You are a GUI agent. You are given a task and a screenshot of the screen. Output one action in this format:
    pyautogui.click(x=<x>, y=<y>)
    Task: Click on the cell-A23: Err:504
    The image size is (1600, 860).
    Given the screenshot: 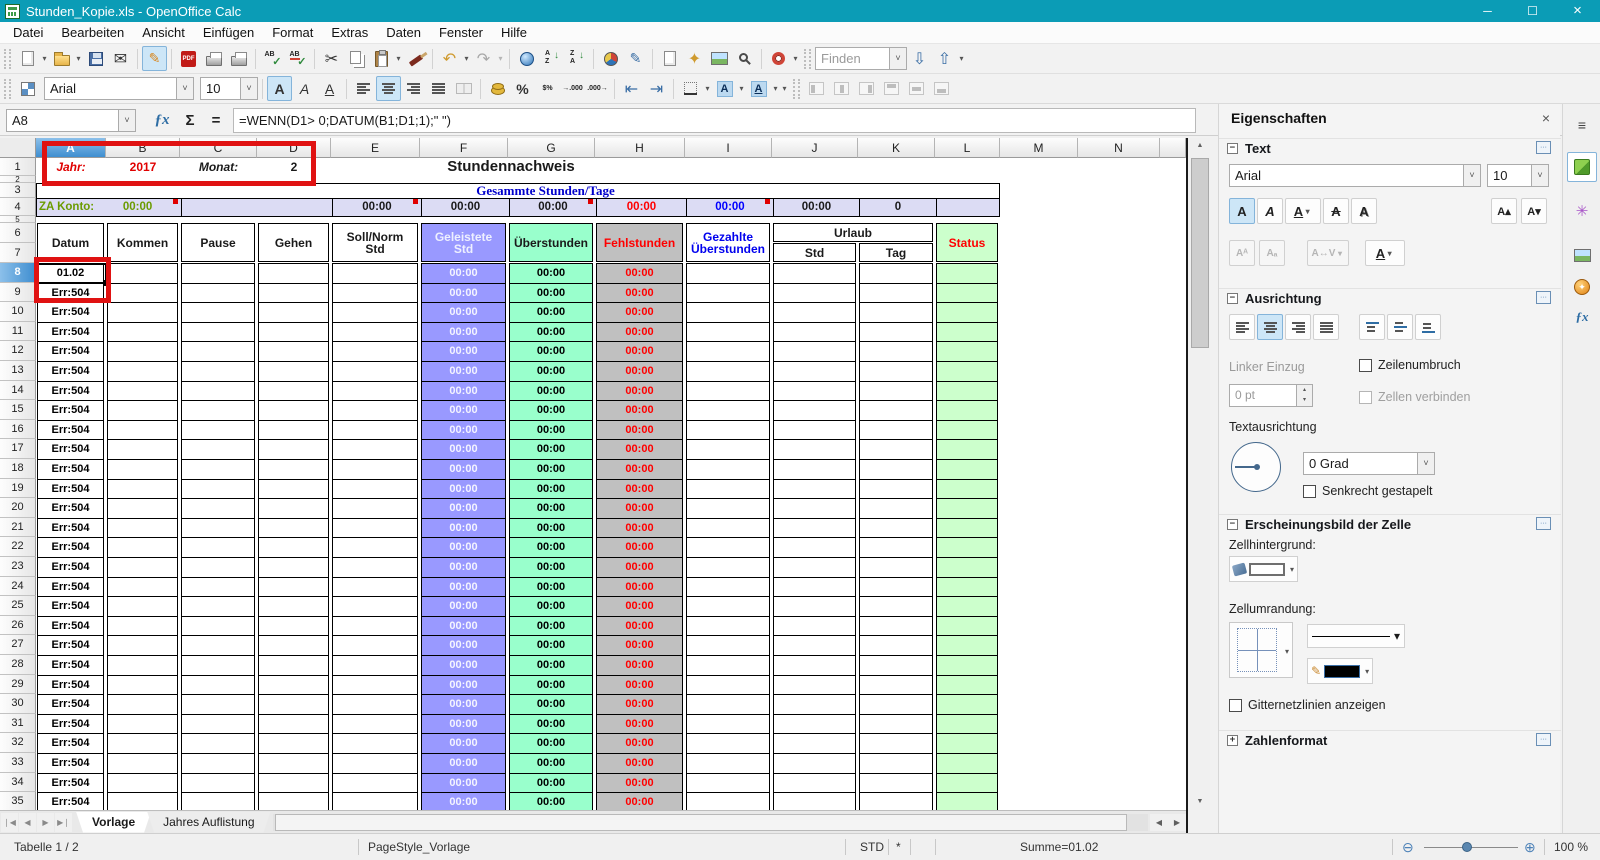 What is the action you would take?
    pyautogui.click(x=70, y=567)
    